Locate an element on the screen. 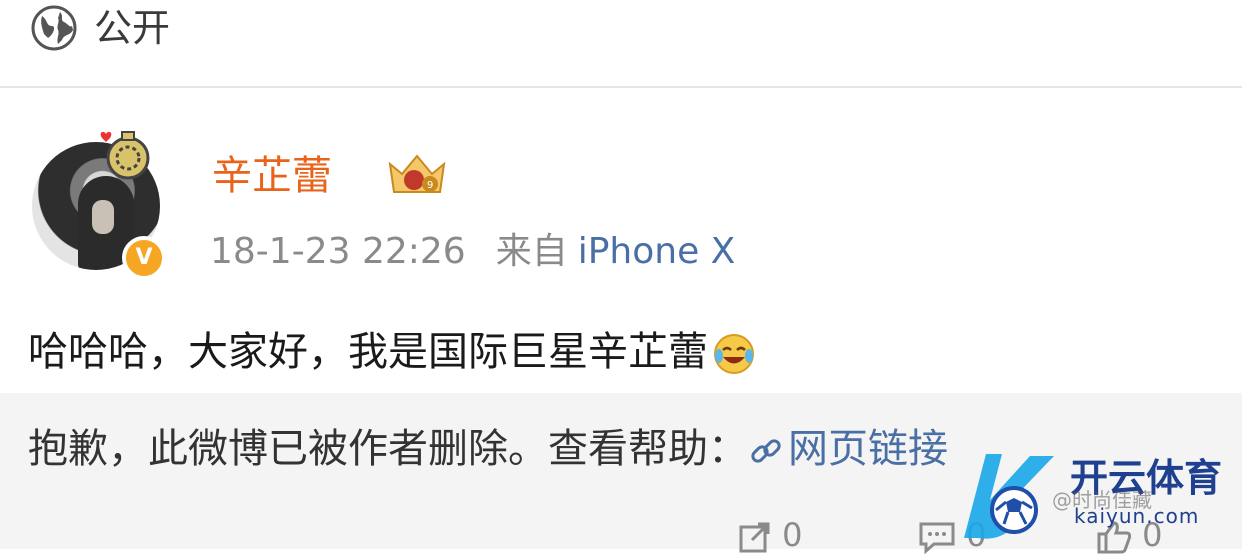  help-link-label: 网页链接 is located at coordinates (868, 449).